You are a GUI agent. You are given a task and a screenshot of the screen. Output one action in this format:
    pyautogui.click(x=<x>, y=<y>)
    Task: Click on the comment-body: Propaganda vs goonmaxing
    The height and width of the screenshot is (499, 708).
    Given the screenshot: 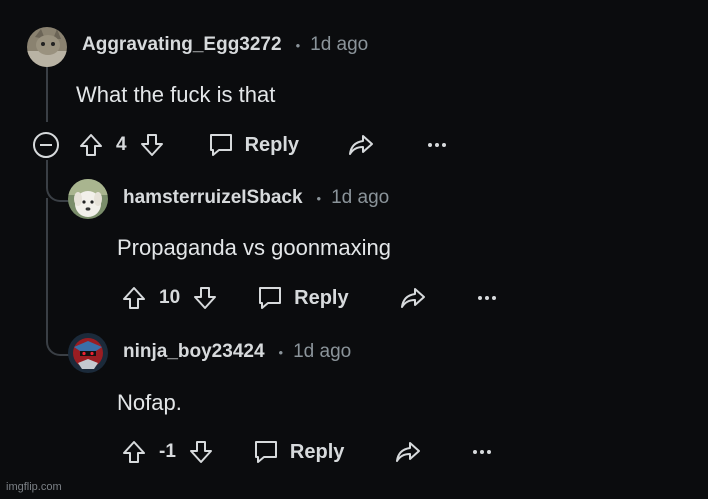 What is the action you would take?
    pyautogui.click(x=254, y=247)
    